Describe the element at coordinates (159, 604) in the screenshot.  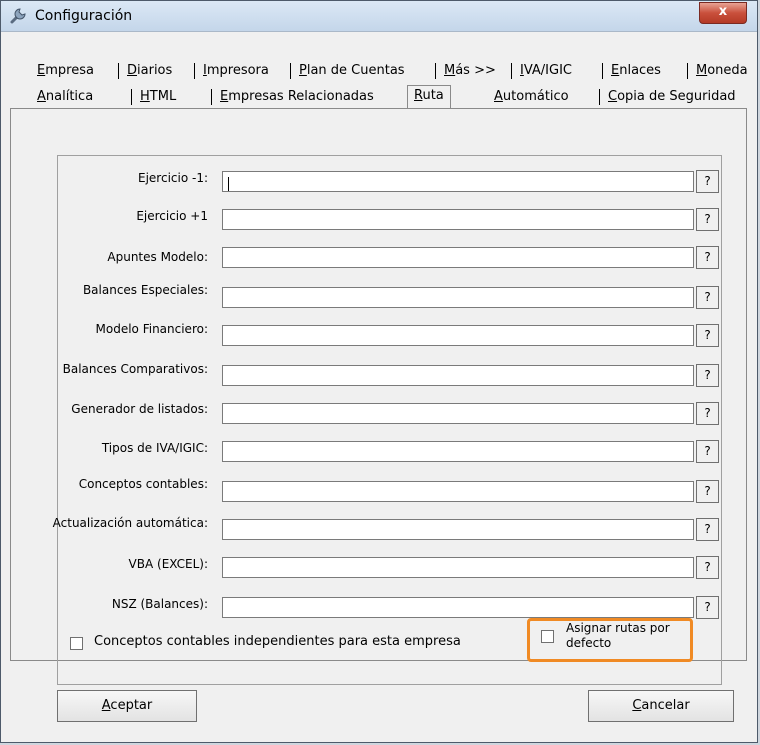
I see `field-label: NSZ (Balances):` at that location.